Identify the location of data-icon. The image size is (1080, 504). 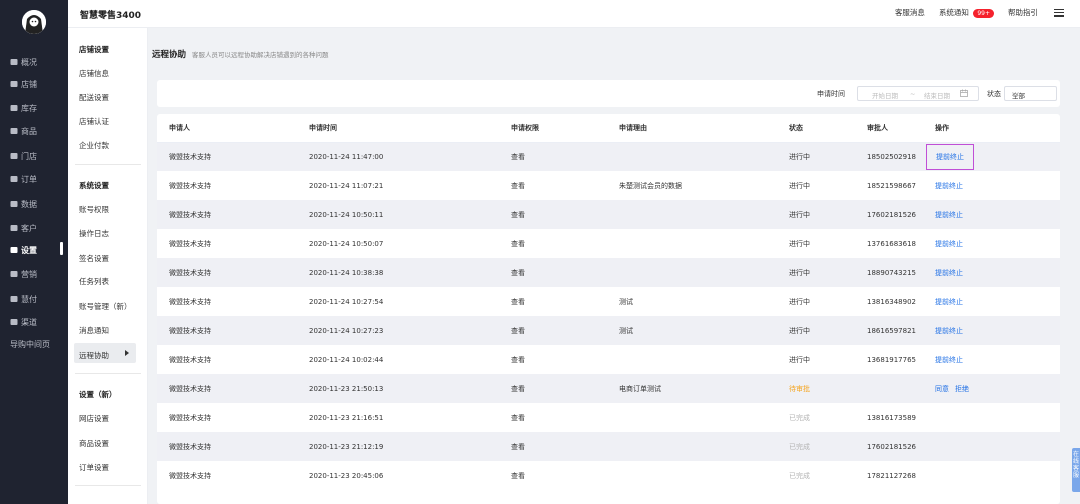
(14, 204).